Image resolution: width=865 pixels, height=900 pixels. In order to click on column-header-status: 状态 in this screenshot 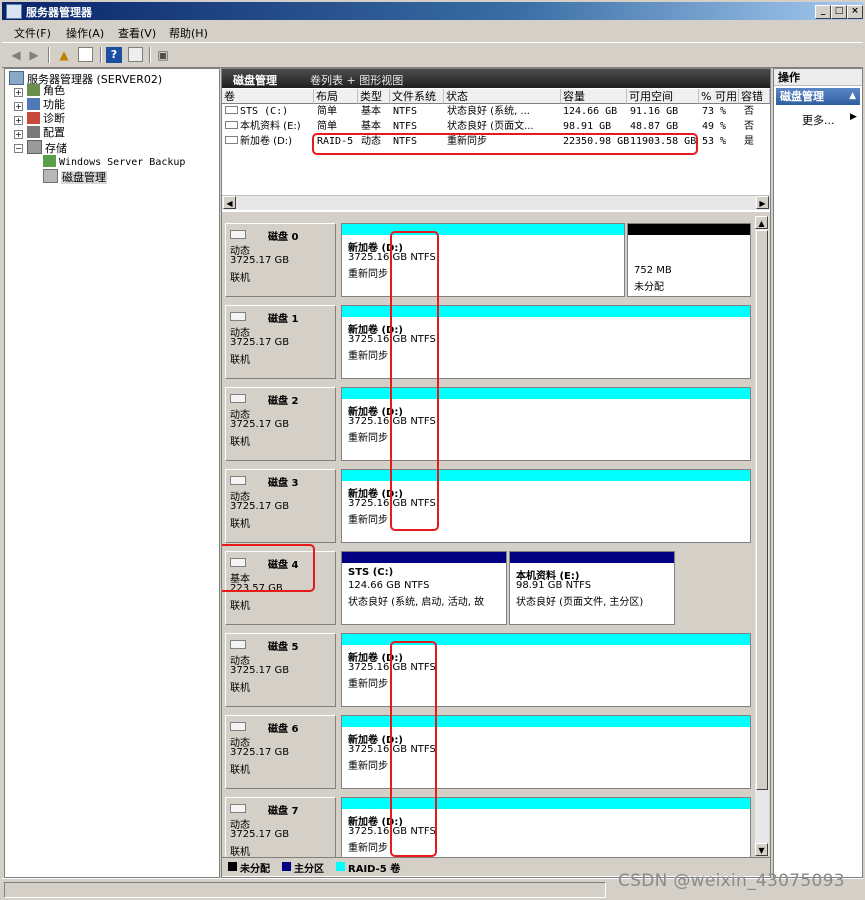, I will do `click(502, 96)`.